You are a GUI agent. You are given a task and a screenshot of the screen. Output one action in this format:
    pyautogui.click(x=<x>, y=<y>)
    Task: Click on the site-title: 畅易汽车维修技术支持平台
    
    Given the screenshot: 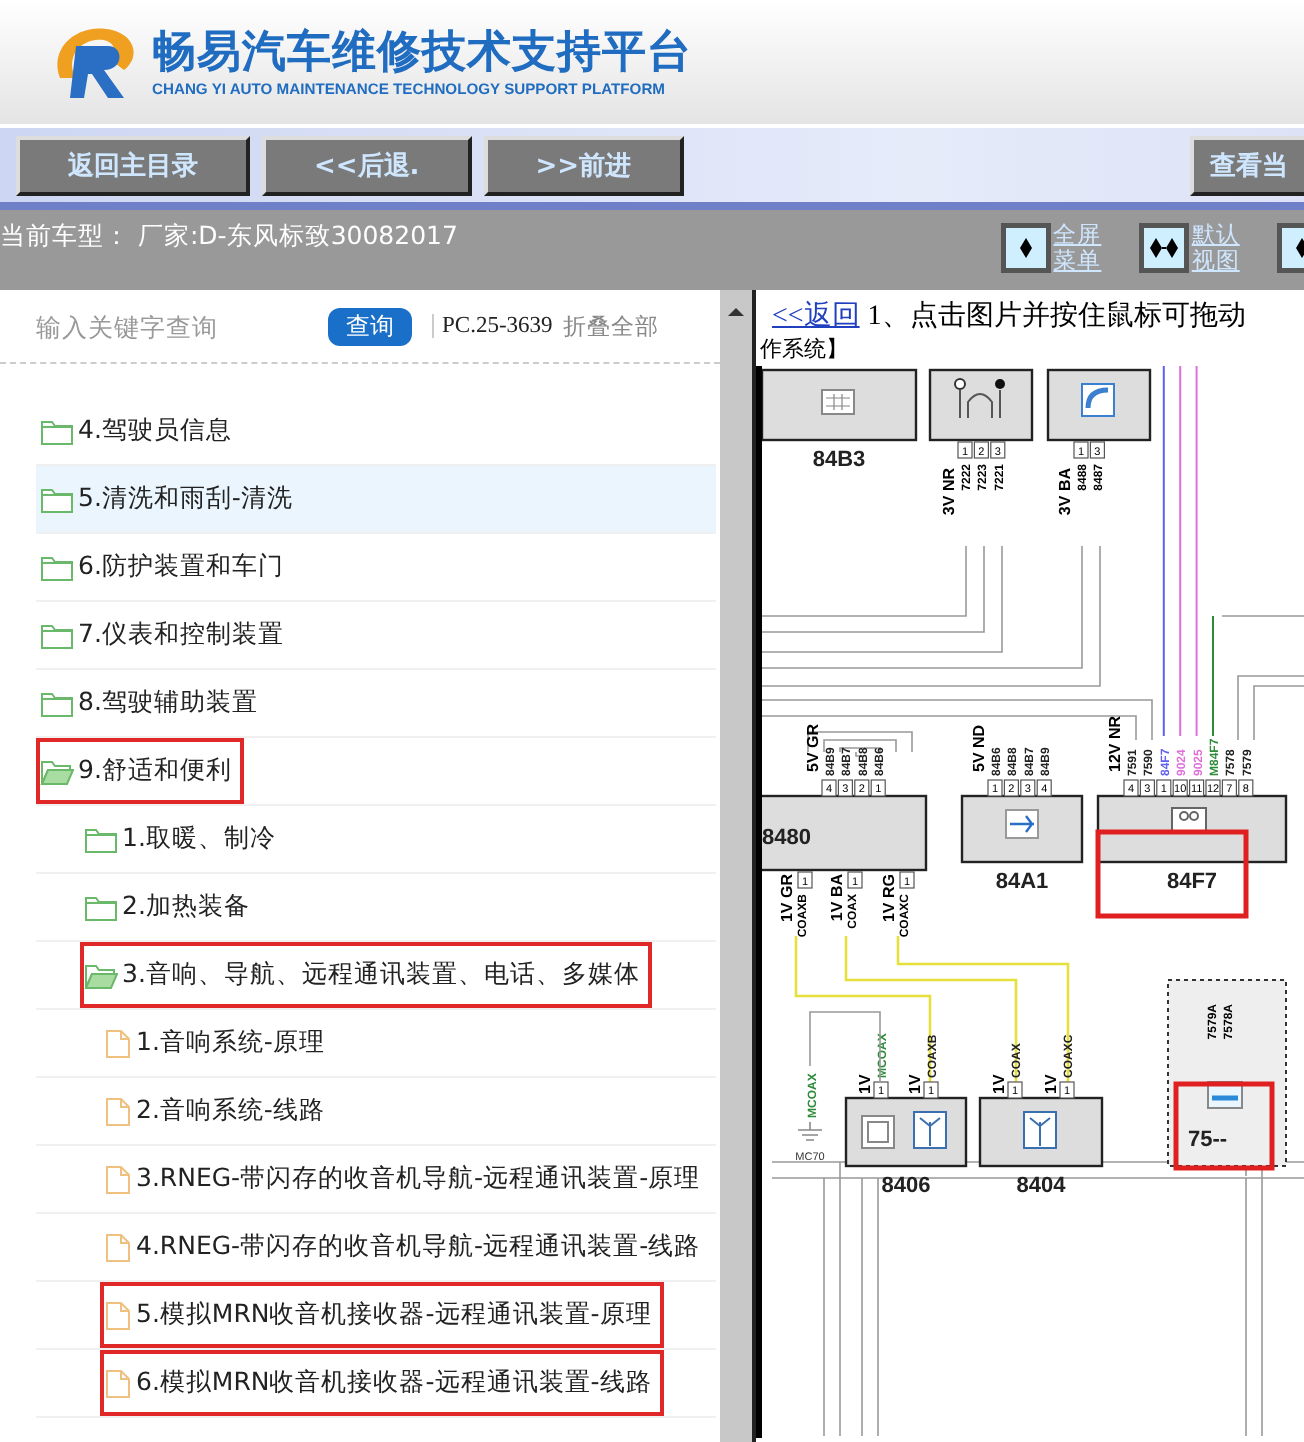 What is the action you would take?
    pyautogui.click(x=422, y=53)
    